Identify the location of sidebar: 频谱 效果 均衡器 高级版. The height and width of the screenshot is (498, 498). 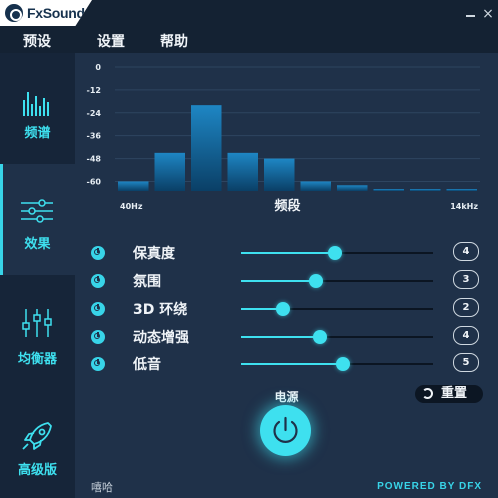
(37, 275).